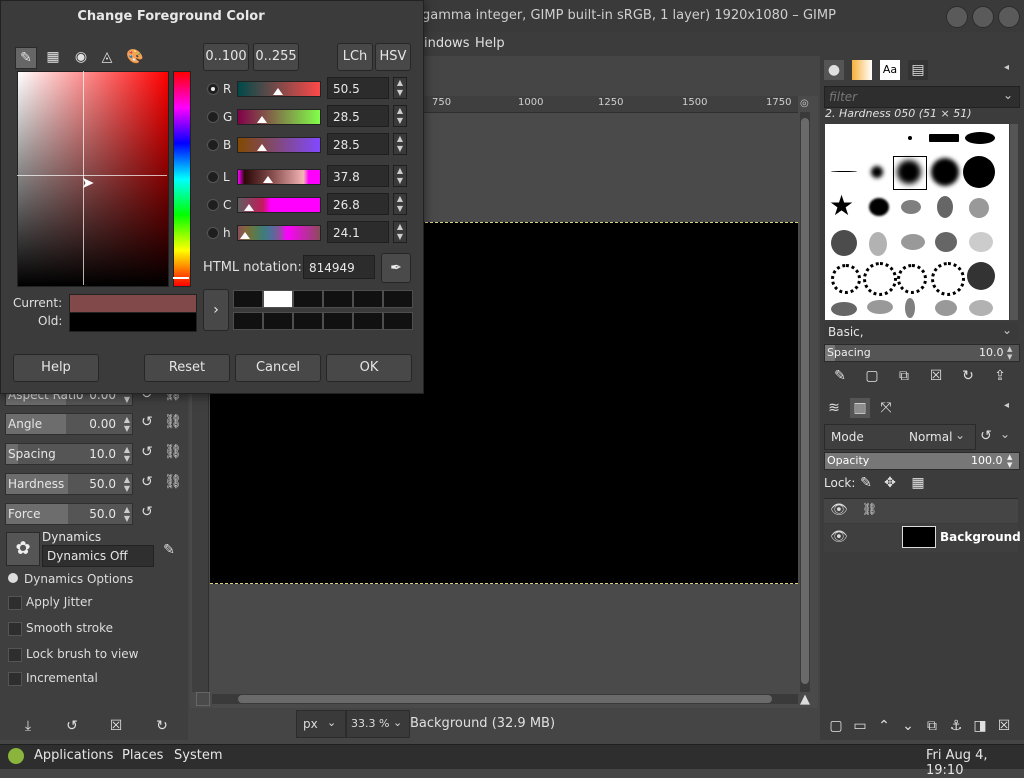 The image size is (1024, 778). What do you see at coordinates (23, 549) in the screenshot?
I see `dynamics-icon: ✿` at bounding box center [23, 549].